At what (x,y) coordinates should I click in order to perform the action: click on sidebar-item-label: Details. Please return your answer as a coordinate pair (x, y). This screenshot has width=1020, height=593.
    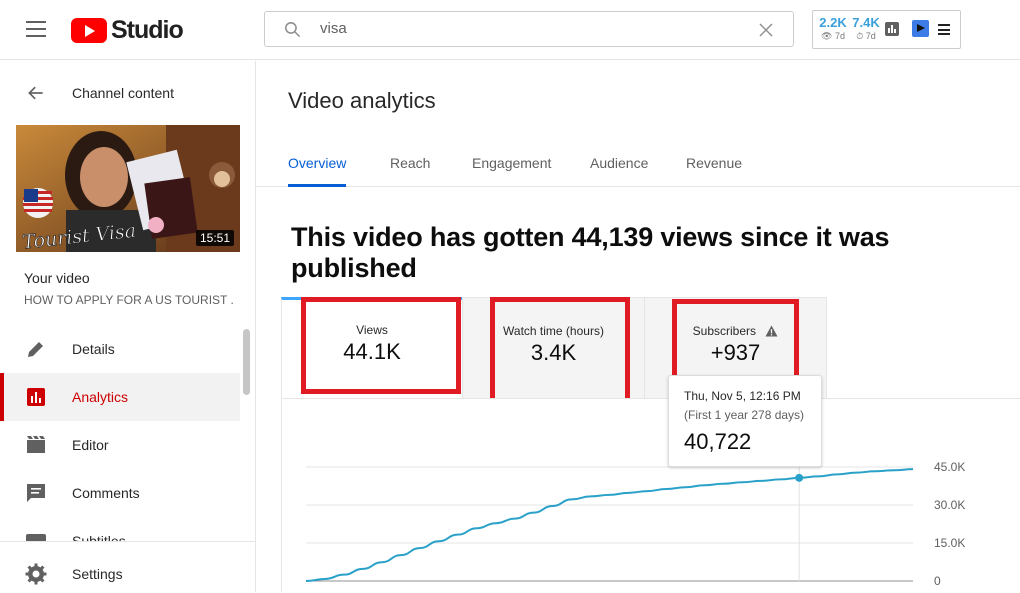
    Looking at the image, I should click on (93, 349).